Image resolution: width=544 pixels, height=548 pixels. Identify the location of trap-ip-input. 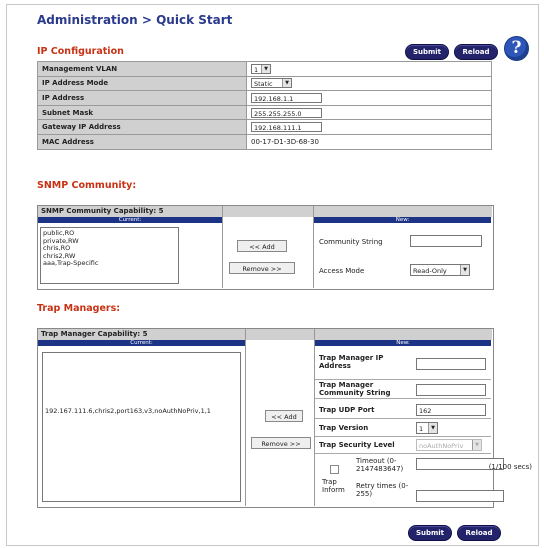
(451, 364).